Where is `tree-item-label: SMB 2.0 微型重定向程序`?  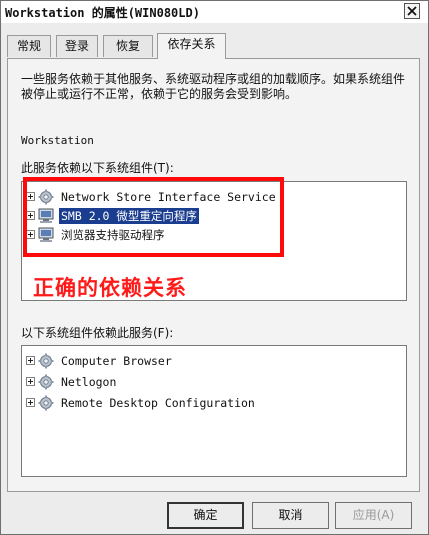
tree-item-label: SMB 2.0 微型重定向程序 is located at coordinates (129, 215).